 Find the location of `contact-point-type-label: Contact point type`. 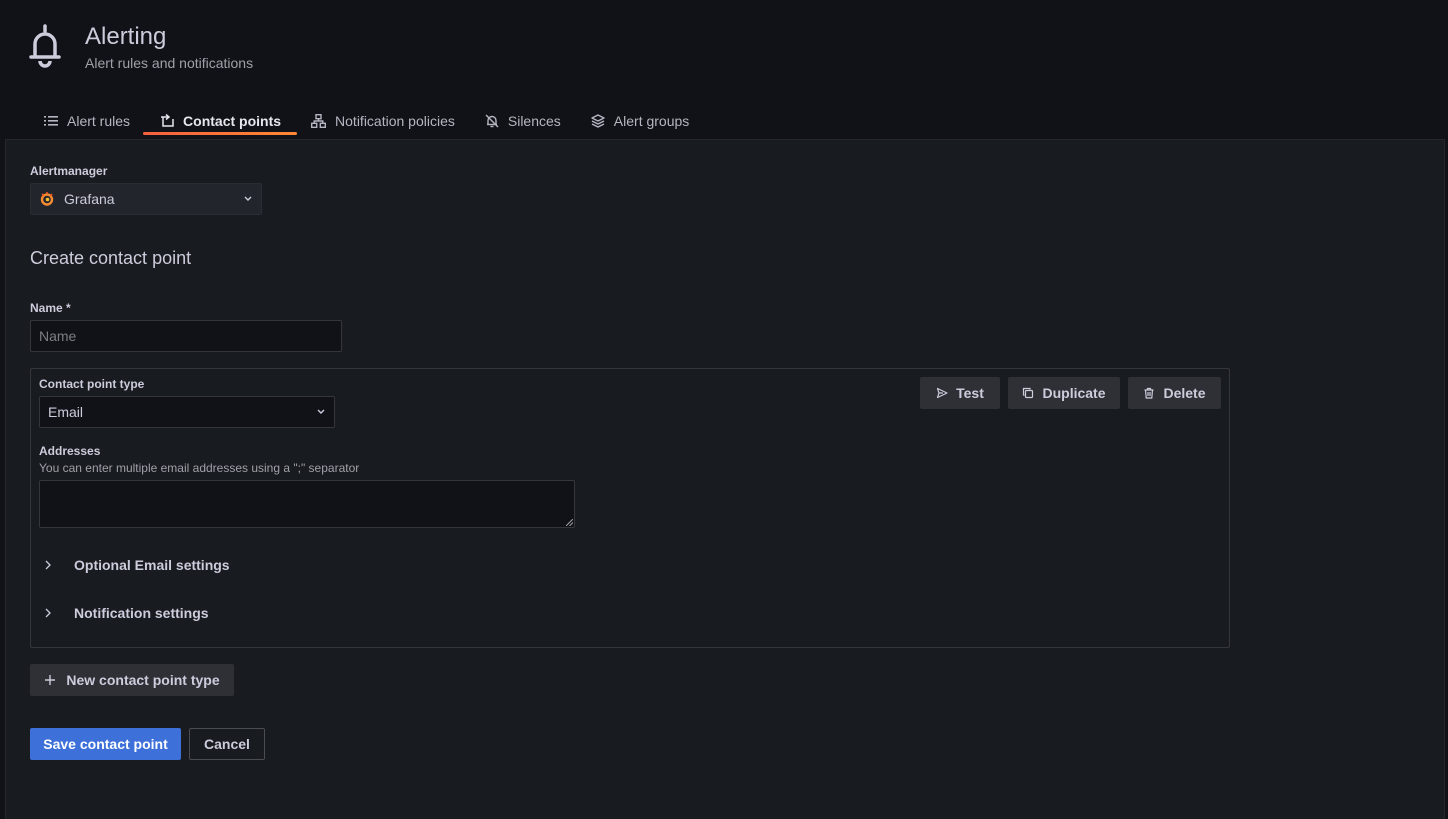

contact-point-type-label: Contact point type is located at coordinates (92, 384).